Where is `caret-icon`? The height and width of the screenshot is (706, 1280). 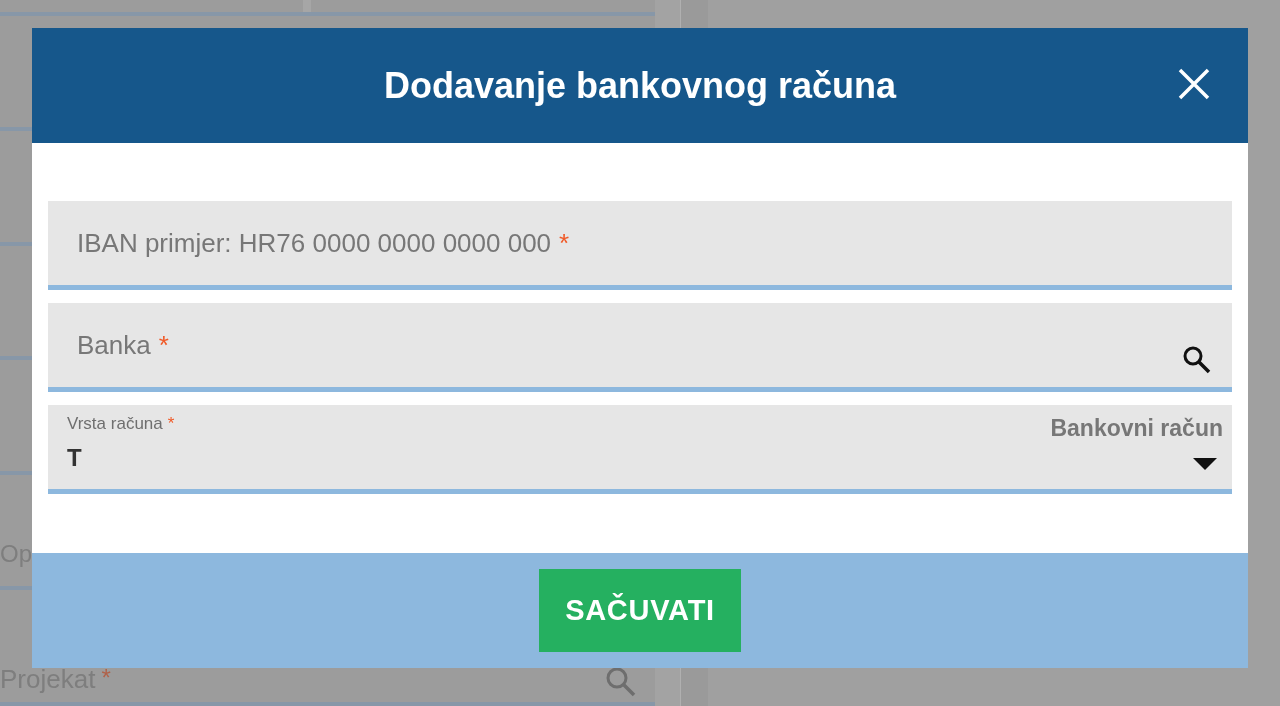
caret-icon is located at coordinates (1205, 464).